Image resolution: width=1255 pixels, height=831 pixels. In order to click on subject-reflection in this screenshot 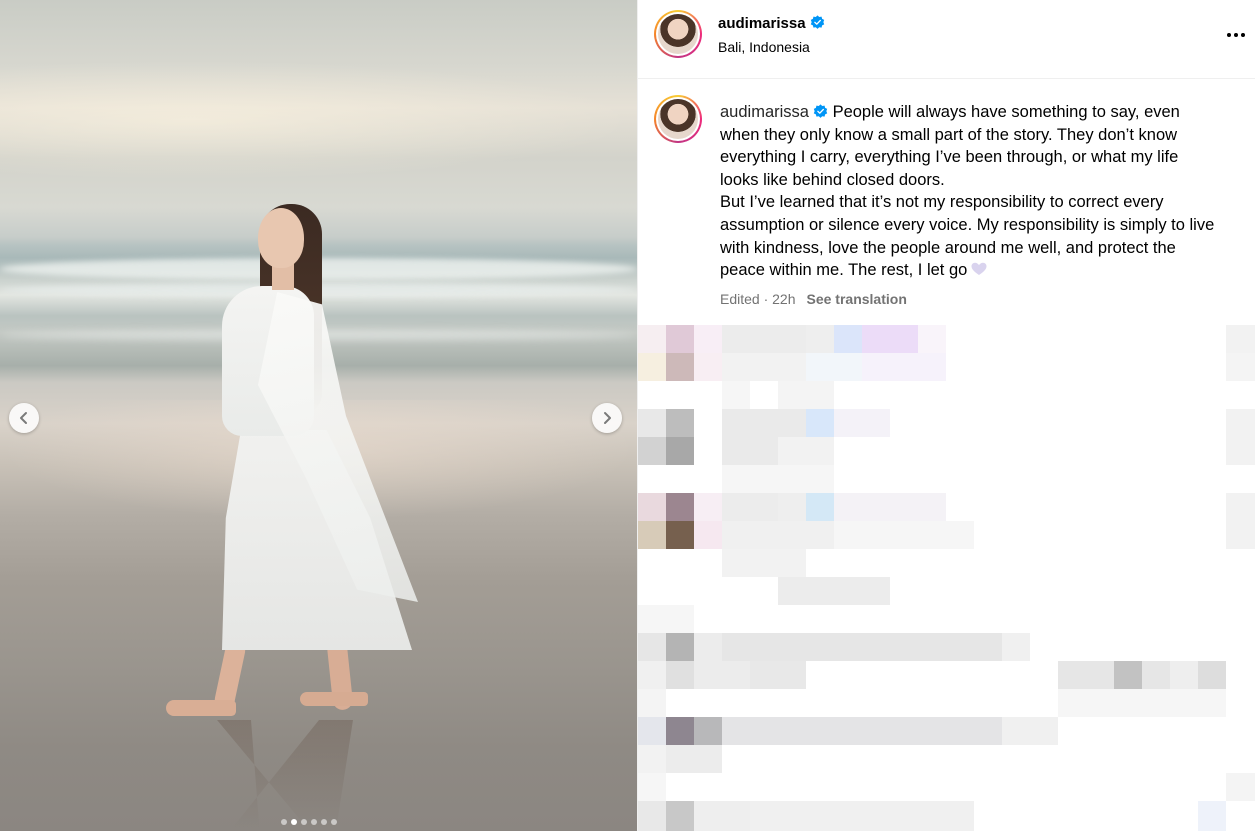, I will do `click(285, 775)`.